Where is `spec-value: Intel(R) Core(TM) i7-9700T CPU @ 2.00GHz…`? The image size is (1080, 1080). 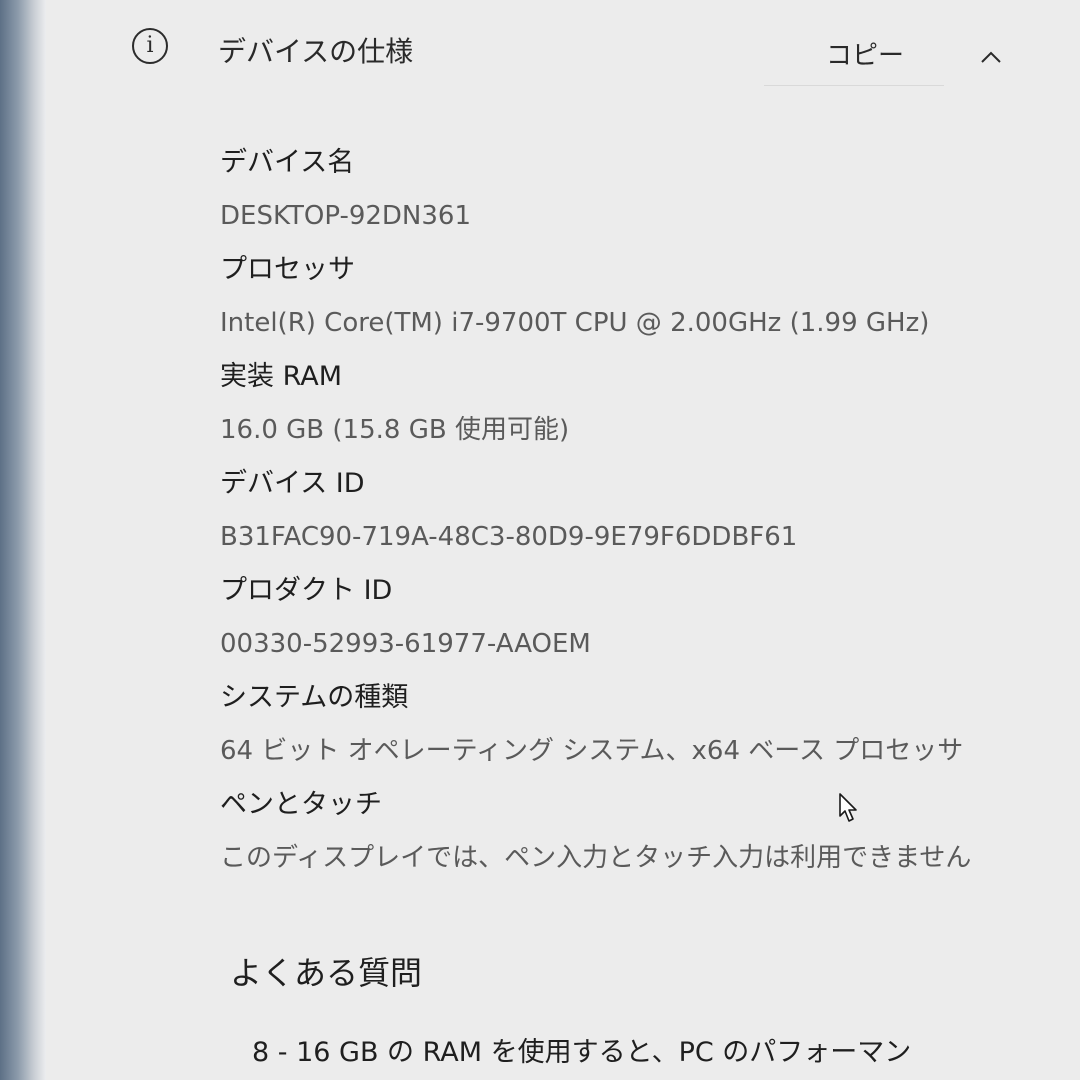 spec-value: Intel(R) Core(TM) i7-9700T CPU @ 2.00GHz… is located at coordinates (575, 323).